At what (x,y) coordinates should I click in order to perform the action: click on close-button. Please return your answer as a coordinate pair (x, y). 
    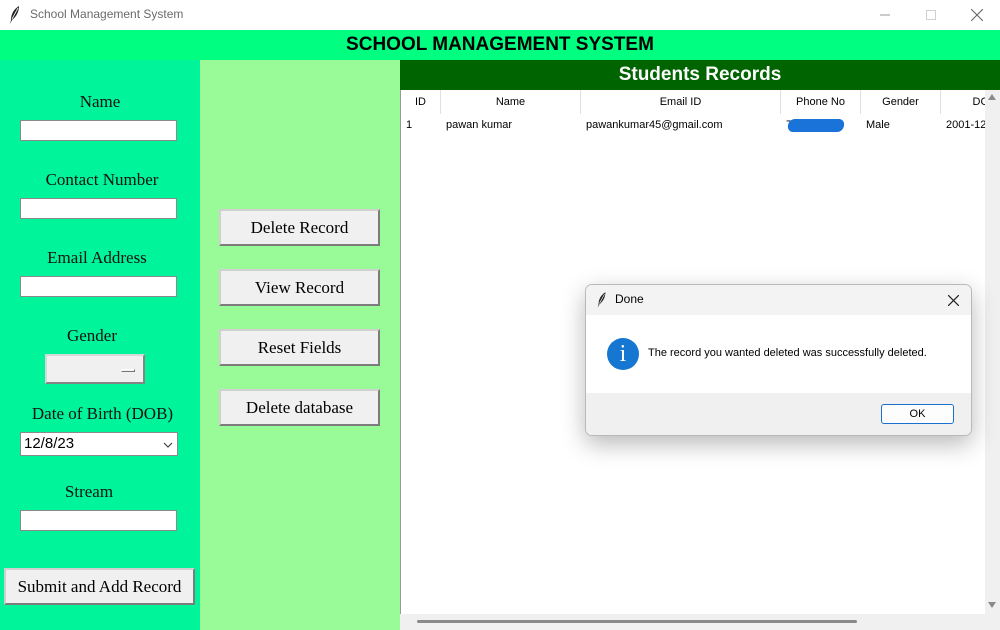
    Looking at the image, I should click on (977, 15).